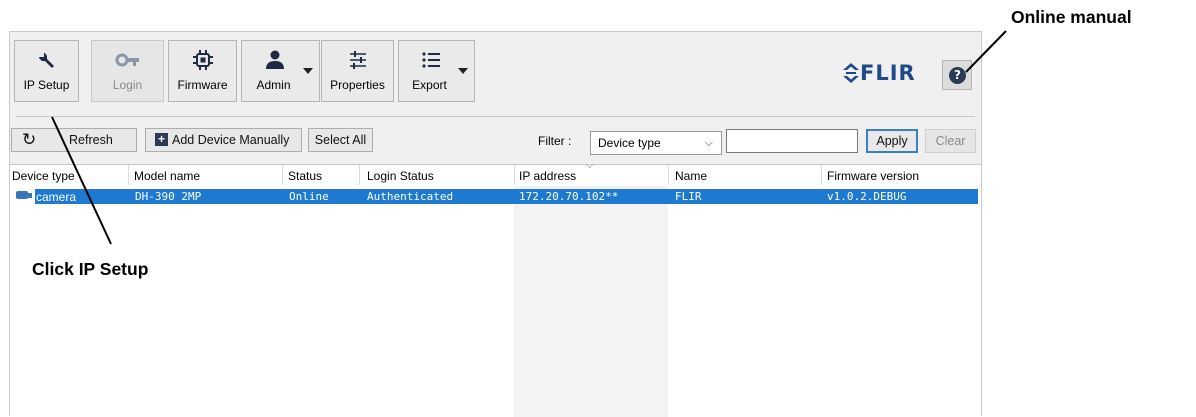 The width and height of the screenshot is (1196, 417). Describe the element at coordinates (56, 197) in the screenshot. I see `cell-device-type: camera` at that location.